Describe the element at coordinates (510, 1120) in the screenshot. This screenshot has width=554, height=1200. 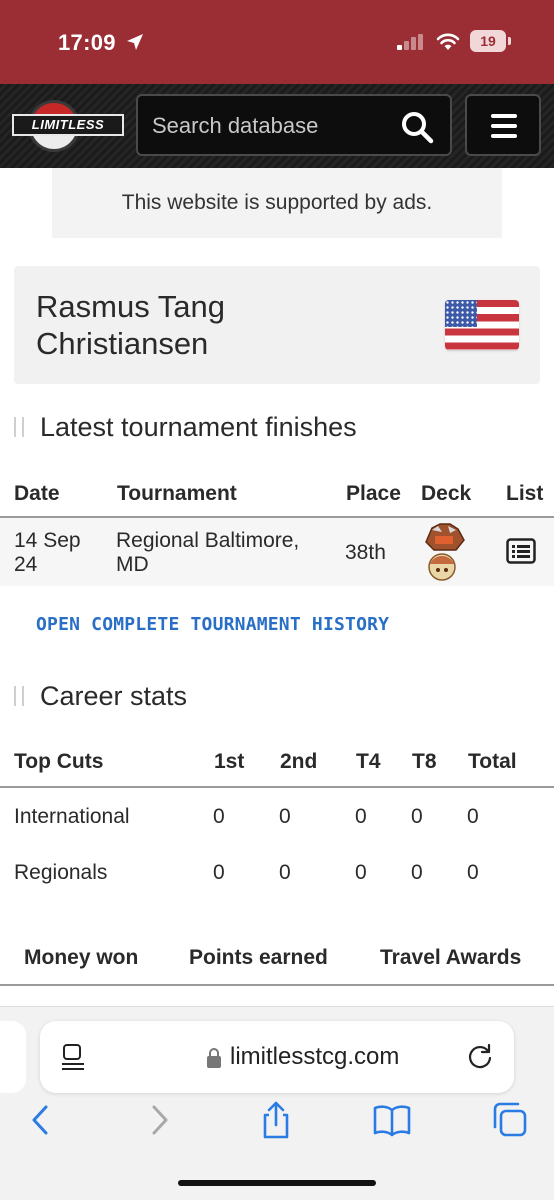
I see `tabs-icon` at that location.